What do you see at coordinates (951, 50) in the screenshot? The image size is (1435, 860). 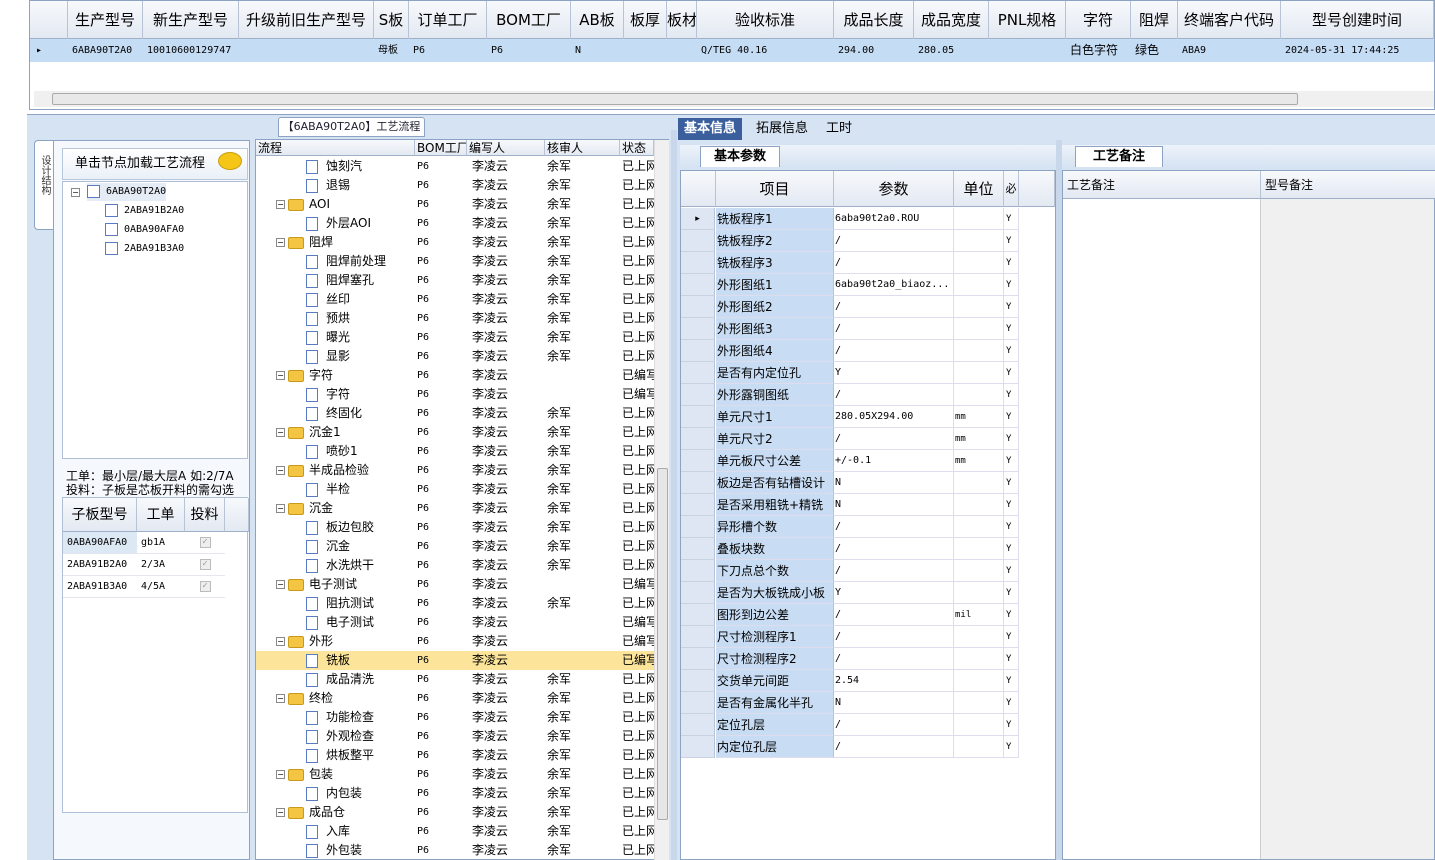 I see `grid-cell: 280.05` at bounding box center [951, 50].